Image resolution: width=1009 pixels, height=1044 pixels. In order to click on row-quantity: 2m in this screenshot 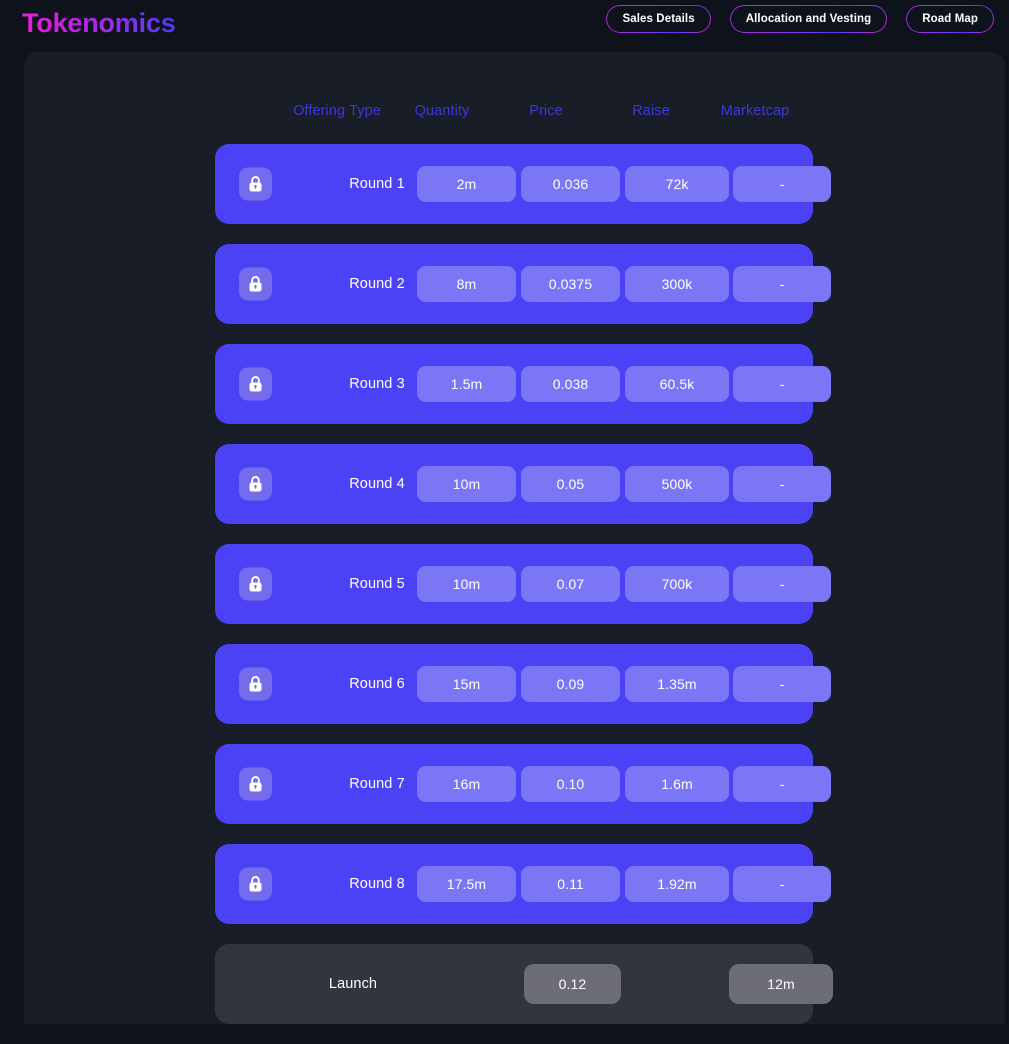, I will do `click(466, 184)`.